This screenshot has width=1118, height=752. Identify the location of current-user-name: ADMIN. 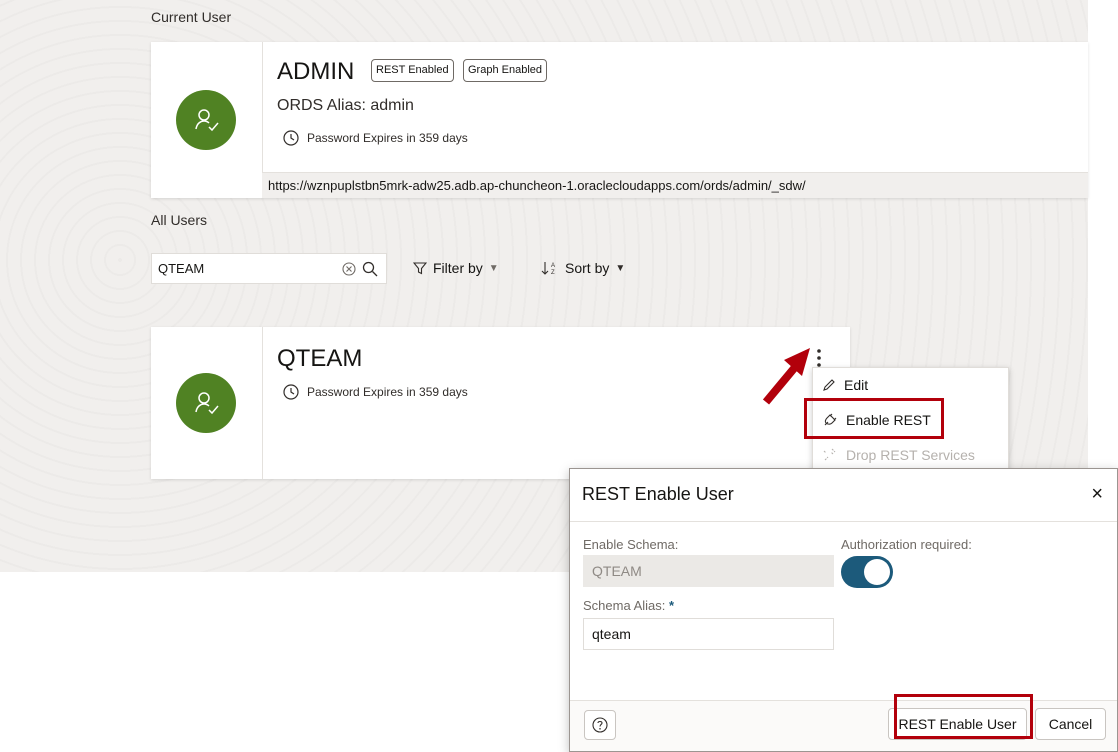
(316, 71).